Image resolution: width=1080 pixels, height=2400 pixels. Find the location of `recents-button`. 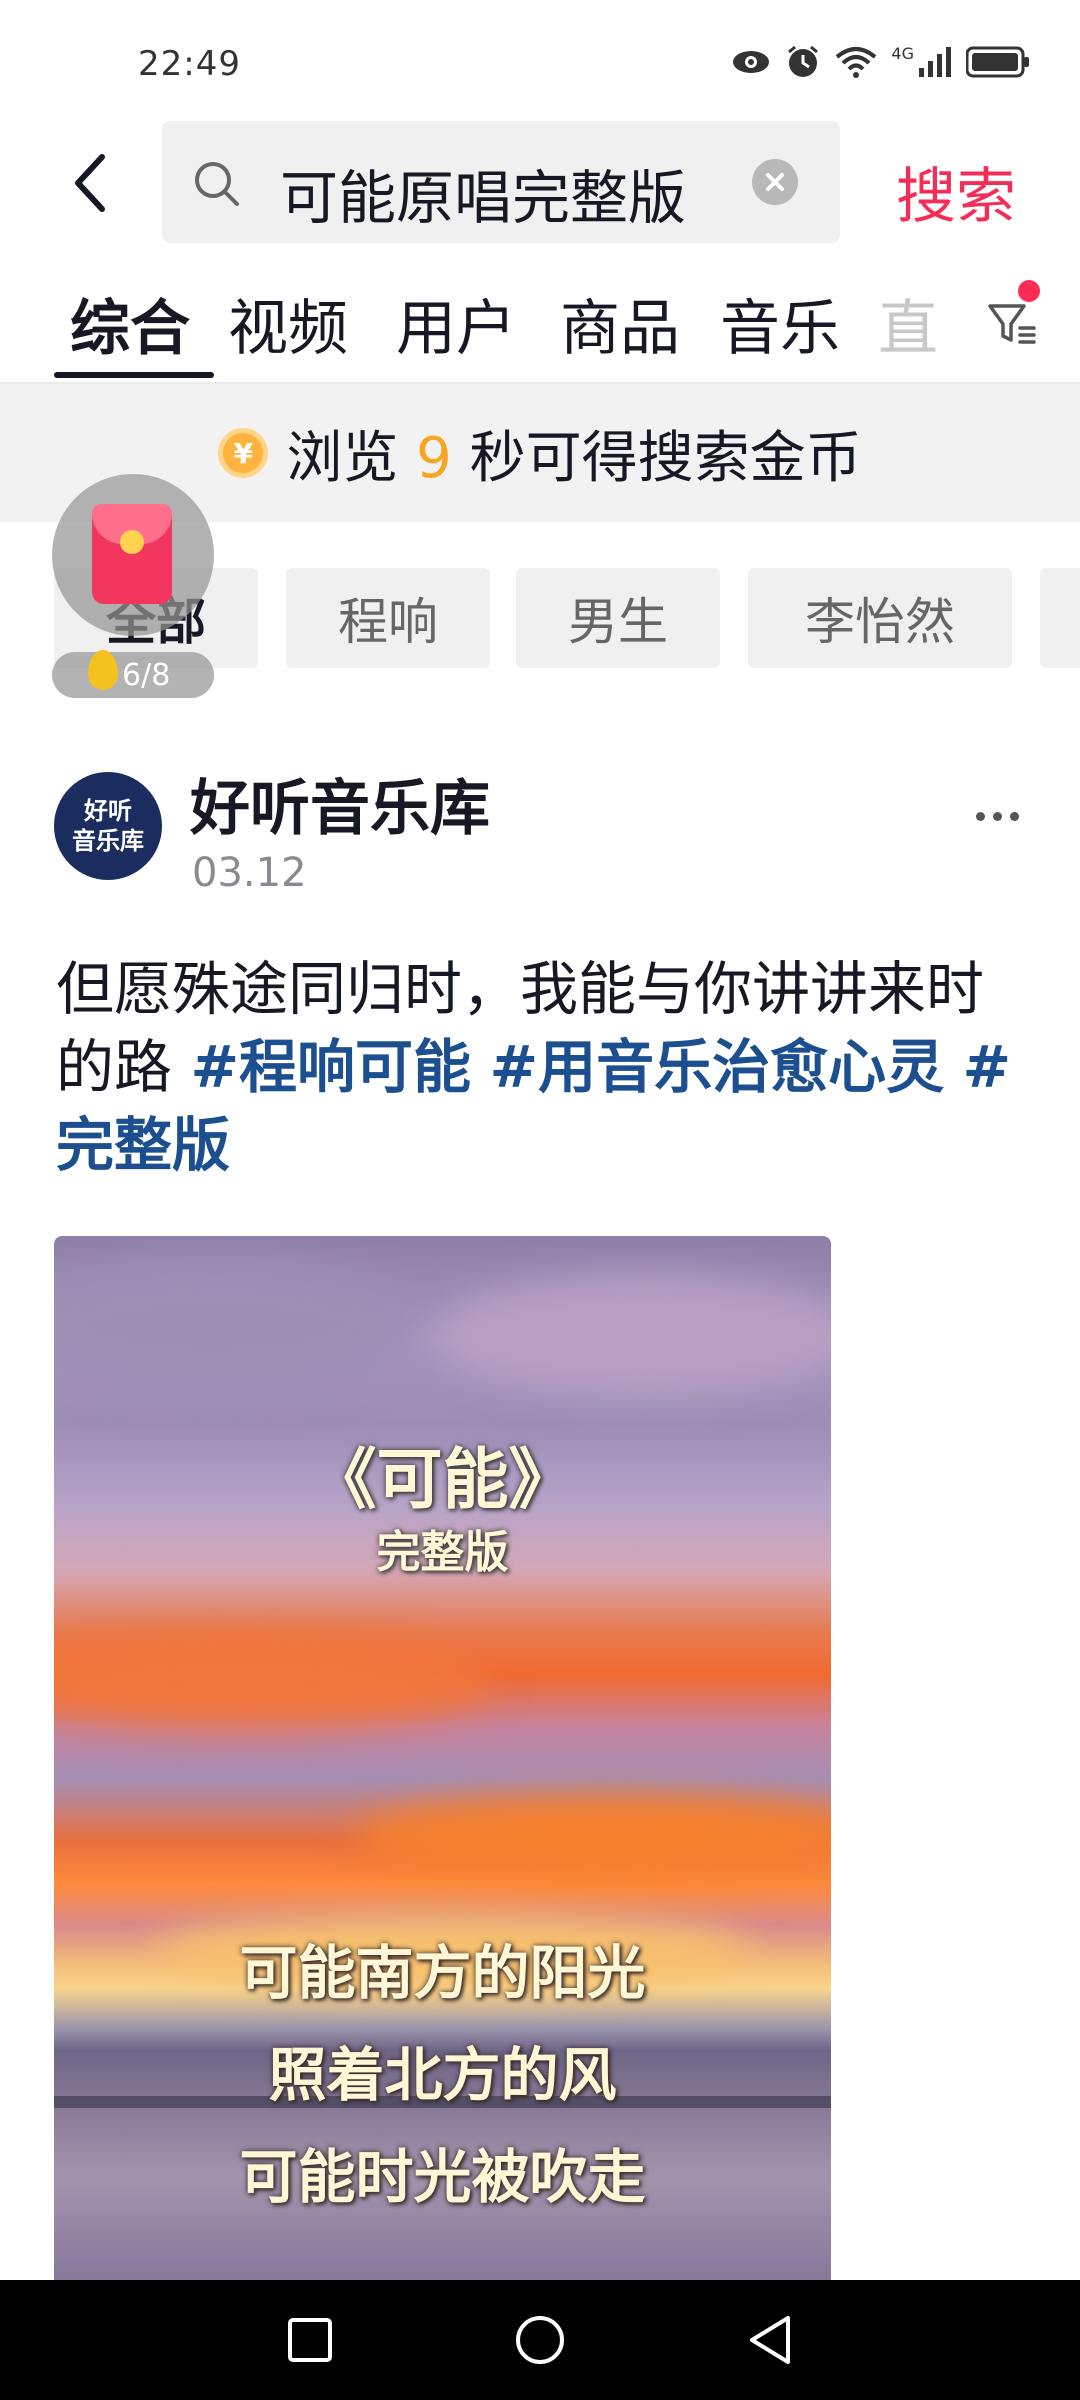

recents-button is located at coordinates (310, 2340).